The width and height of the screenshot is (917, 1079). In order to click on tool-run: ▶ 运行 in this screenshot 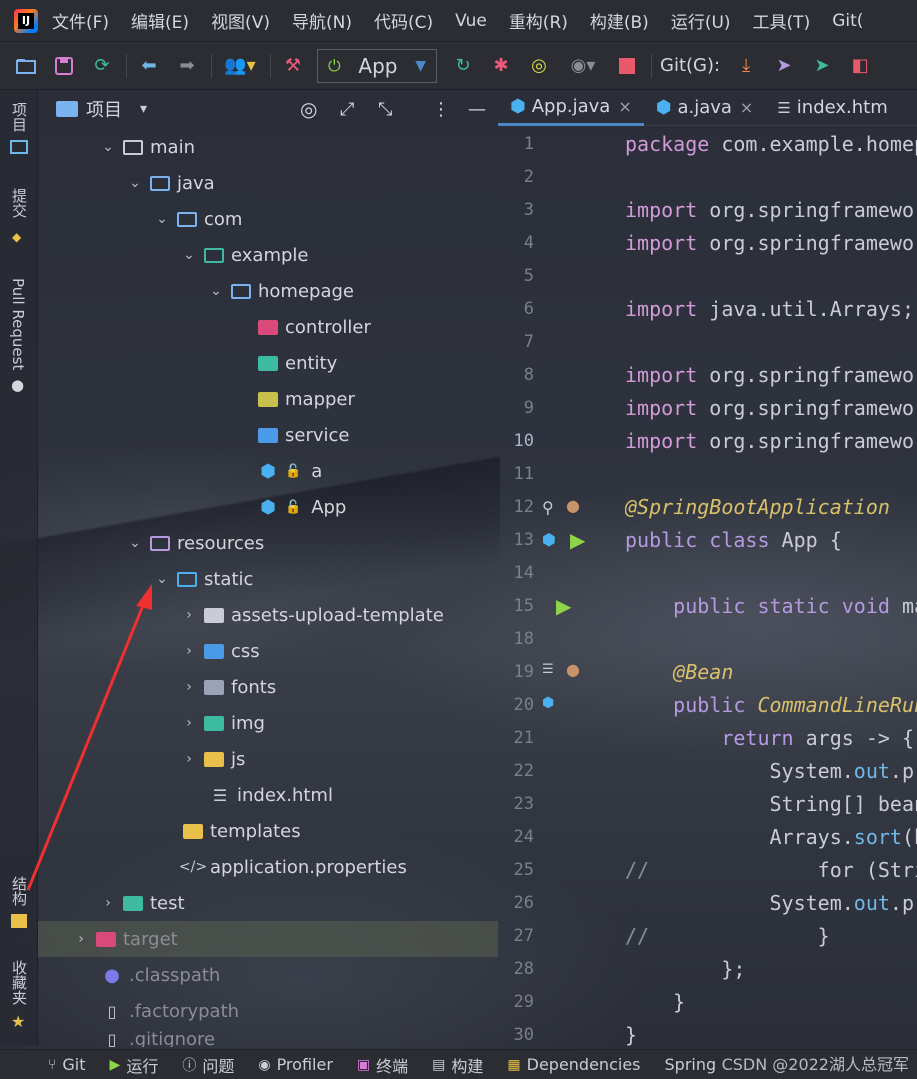, I will do `click(134, 1065)`.